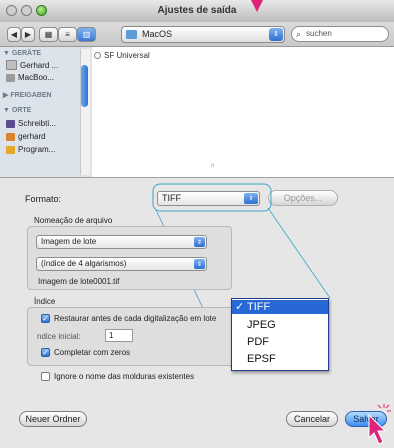 The width and height of the screenshot is (394, 448). Describe the element at coordinates (119, 335) in the screenshot. I see `start-index-input: 1` at that location.